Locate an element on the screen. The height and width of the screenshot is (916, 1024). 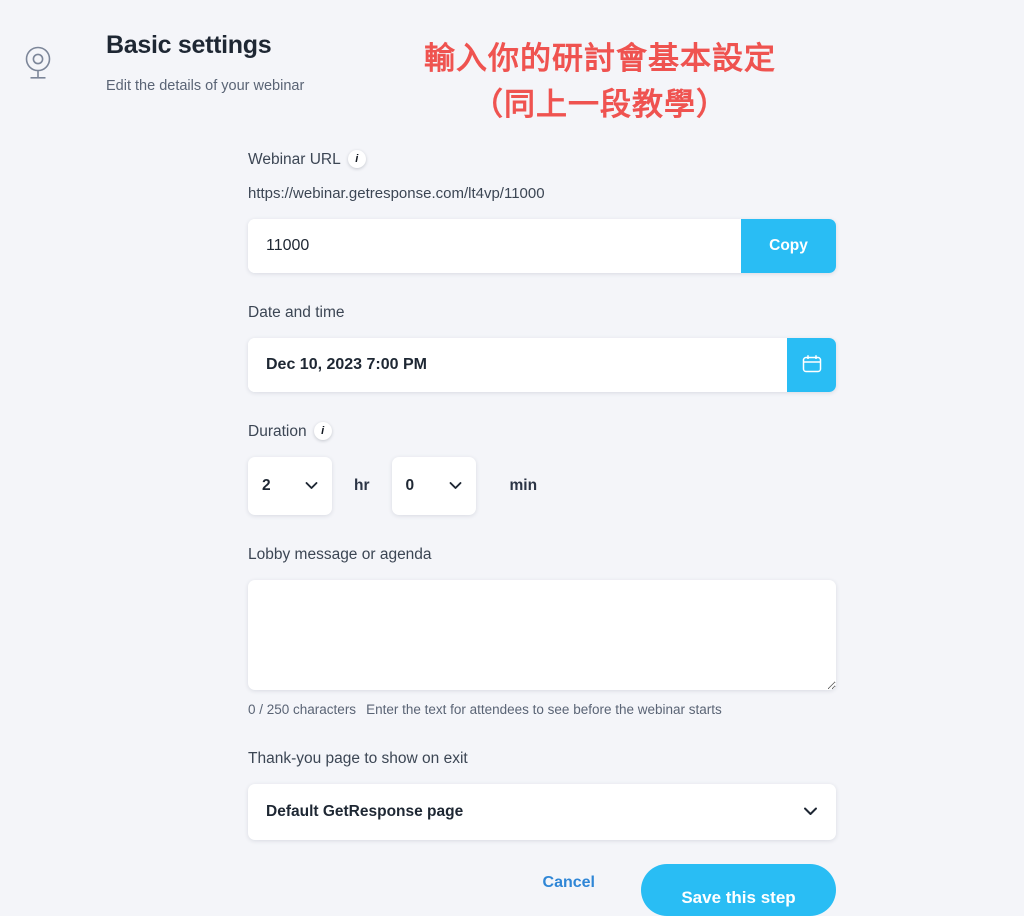
copy-button: Copy is located at coordinates (788, 246).